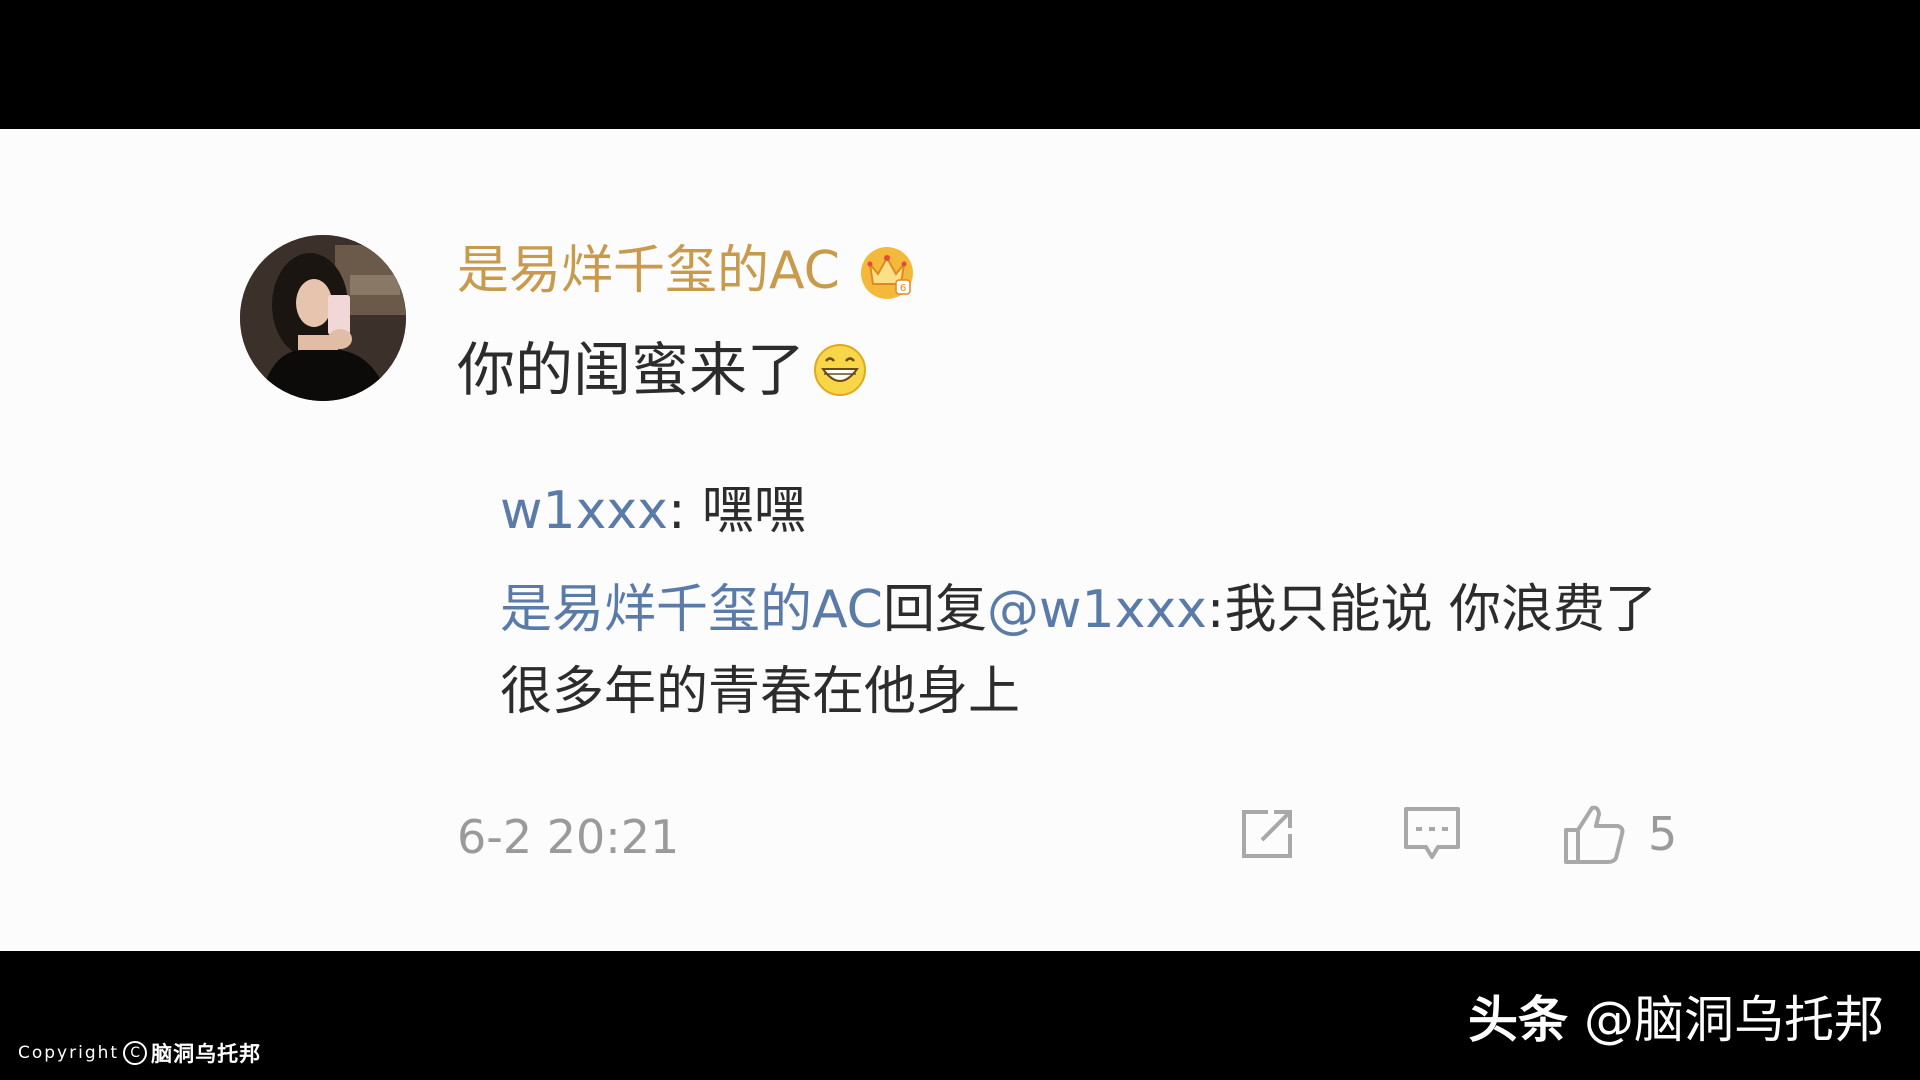 The width and height of the screenshot is (1920, 1080). I want to click on grin-emoji-icon, so click(840, 370).